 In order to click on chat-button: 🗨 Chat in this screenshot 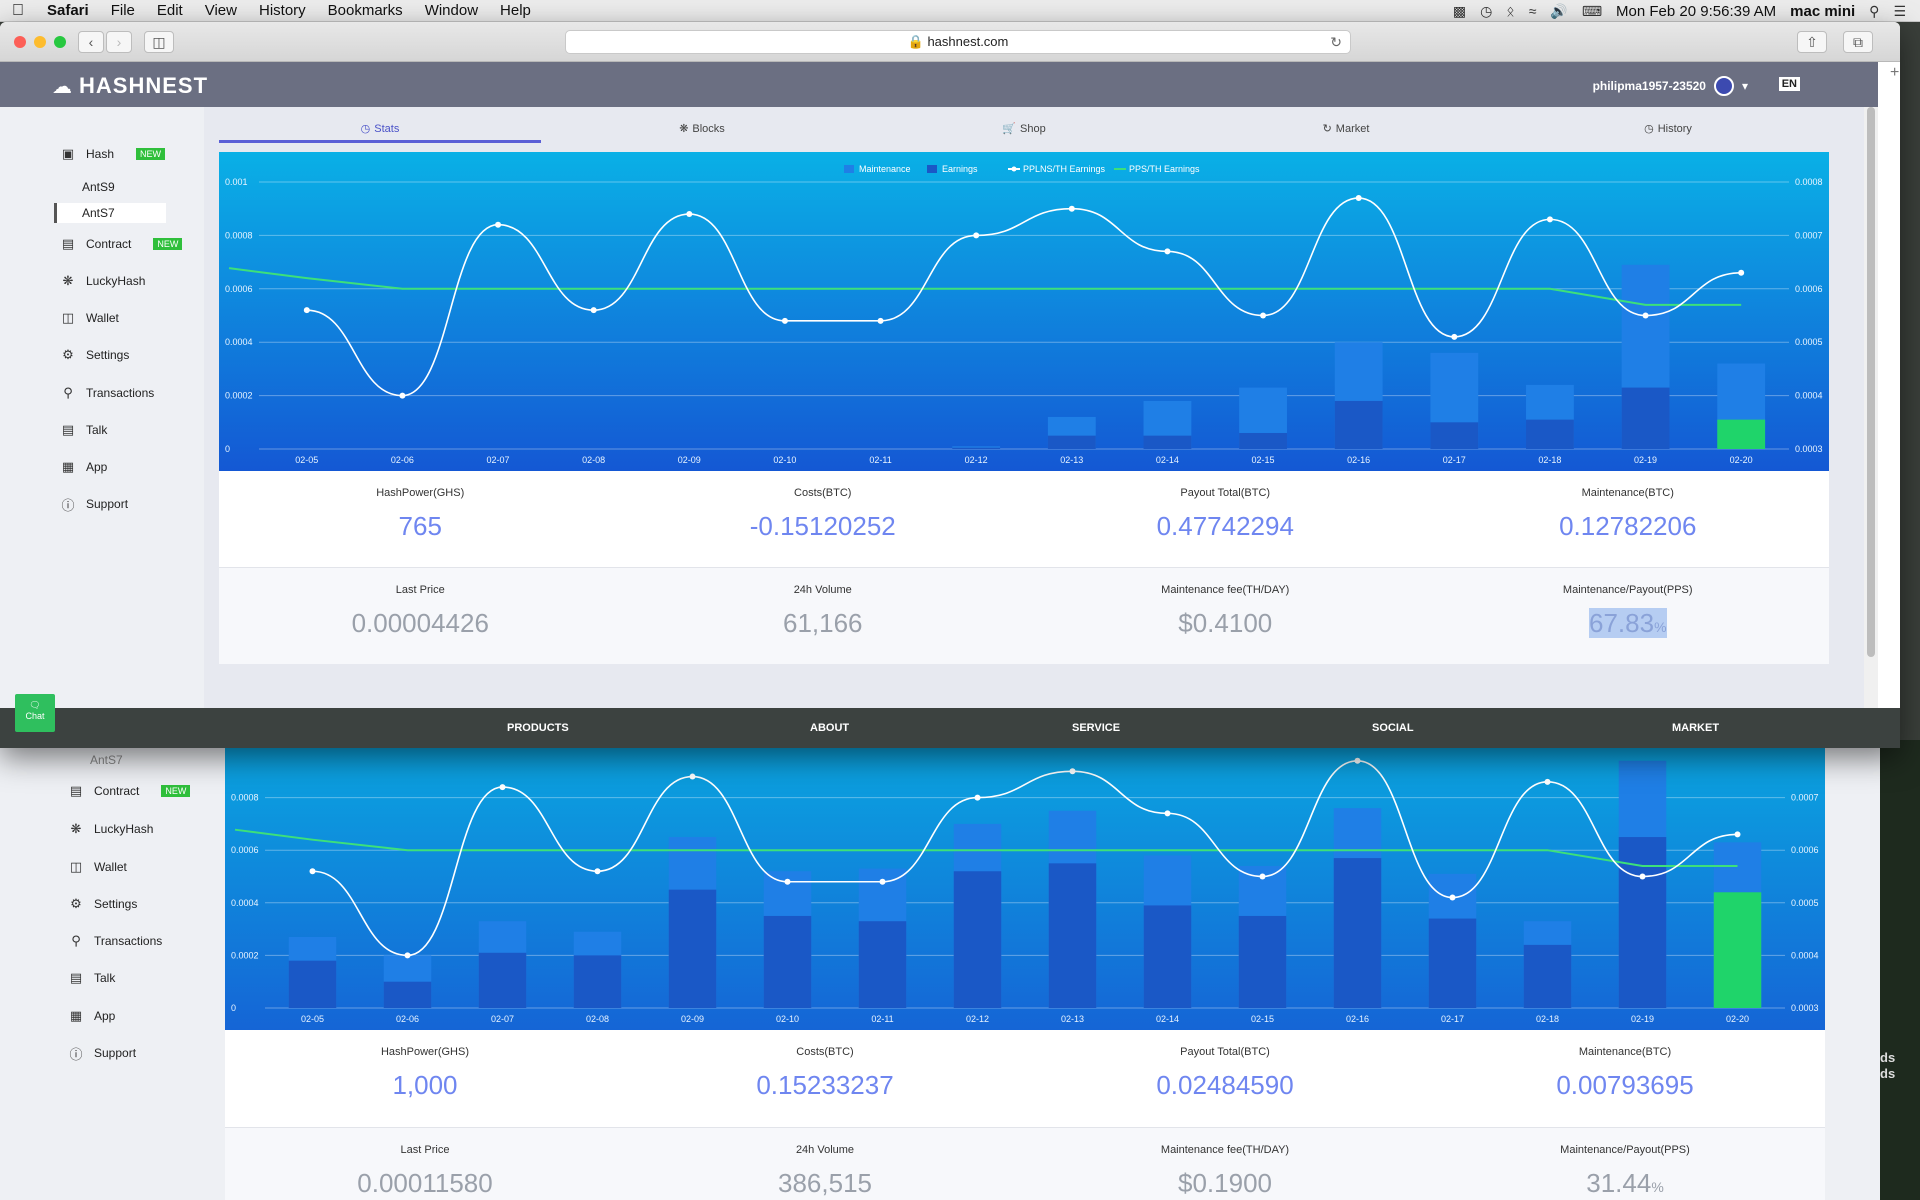, I will do `click(35, 713)`.